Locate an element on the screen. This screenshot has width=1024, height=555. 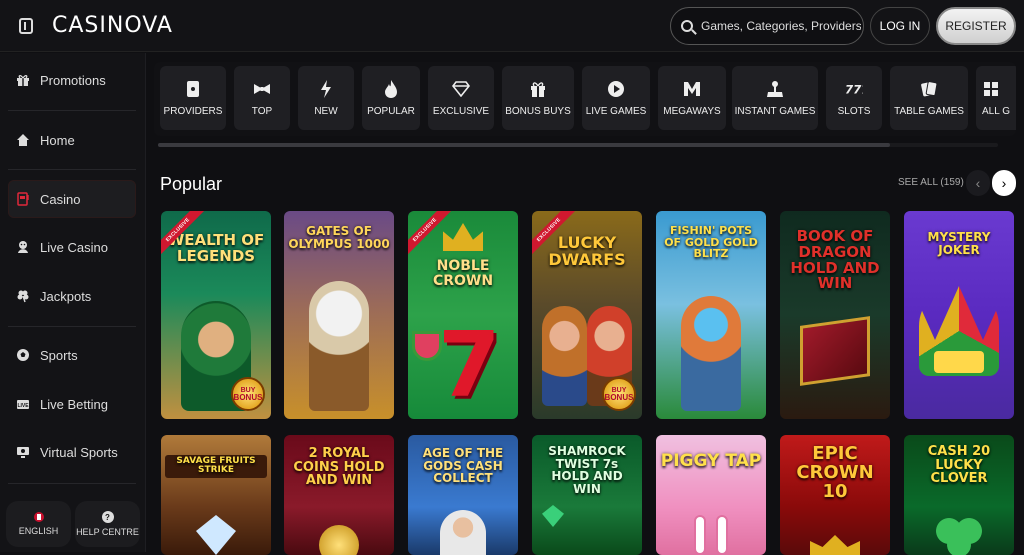
sidebar-item-live-betting: LIVE Live Betting is located at coordinates (72, 404).